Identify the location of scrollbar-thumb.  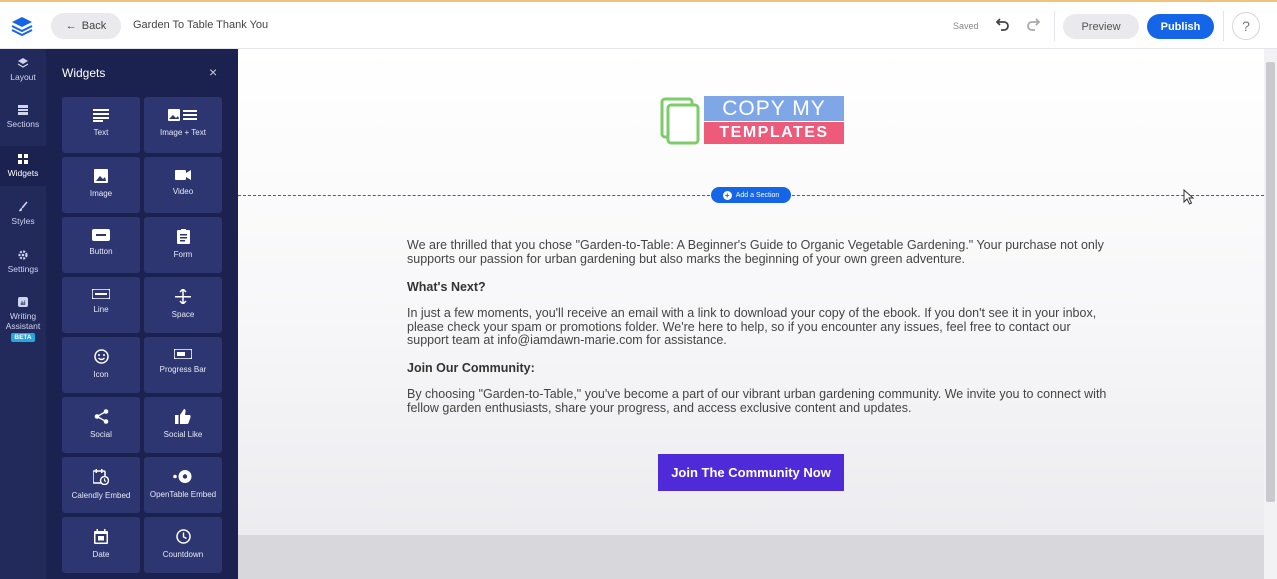
(1270, 282).